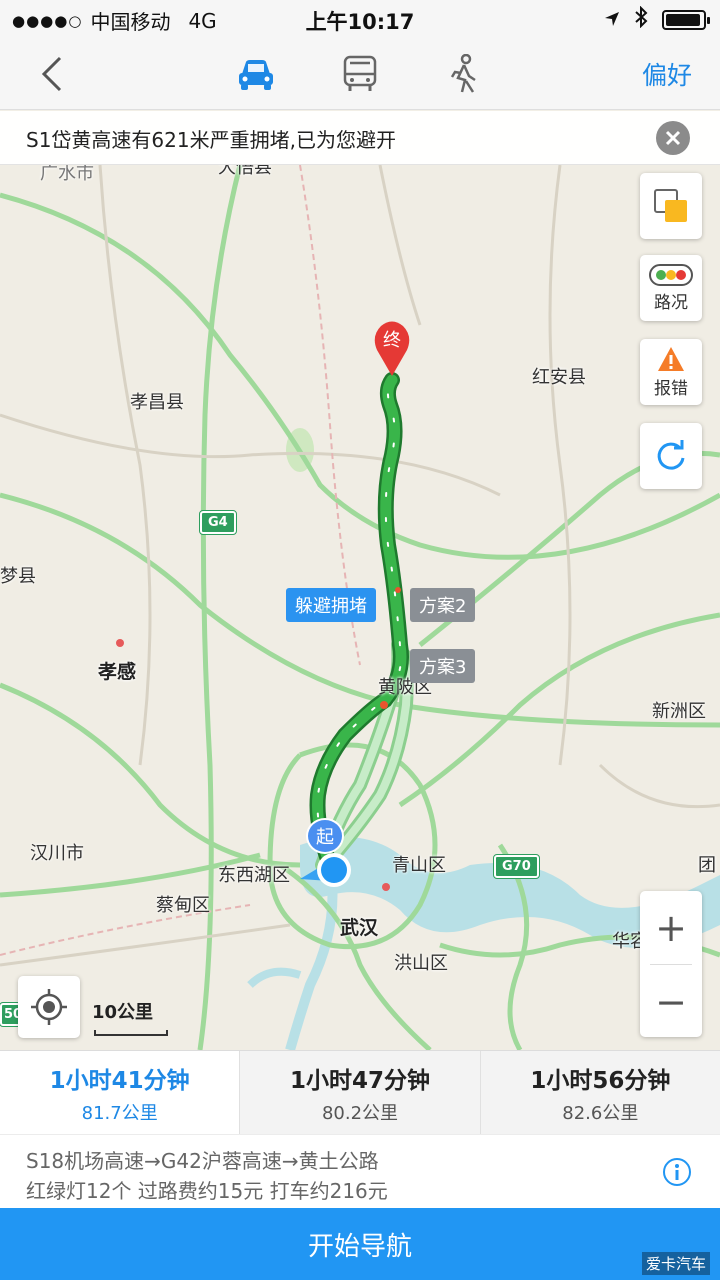 The image size is (720, 1280). I want to click on route-tag-plan-3: 方案3, so click(443, 666).